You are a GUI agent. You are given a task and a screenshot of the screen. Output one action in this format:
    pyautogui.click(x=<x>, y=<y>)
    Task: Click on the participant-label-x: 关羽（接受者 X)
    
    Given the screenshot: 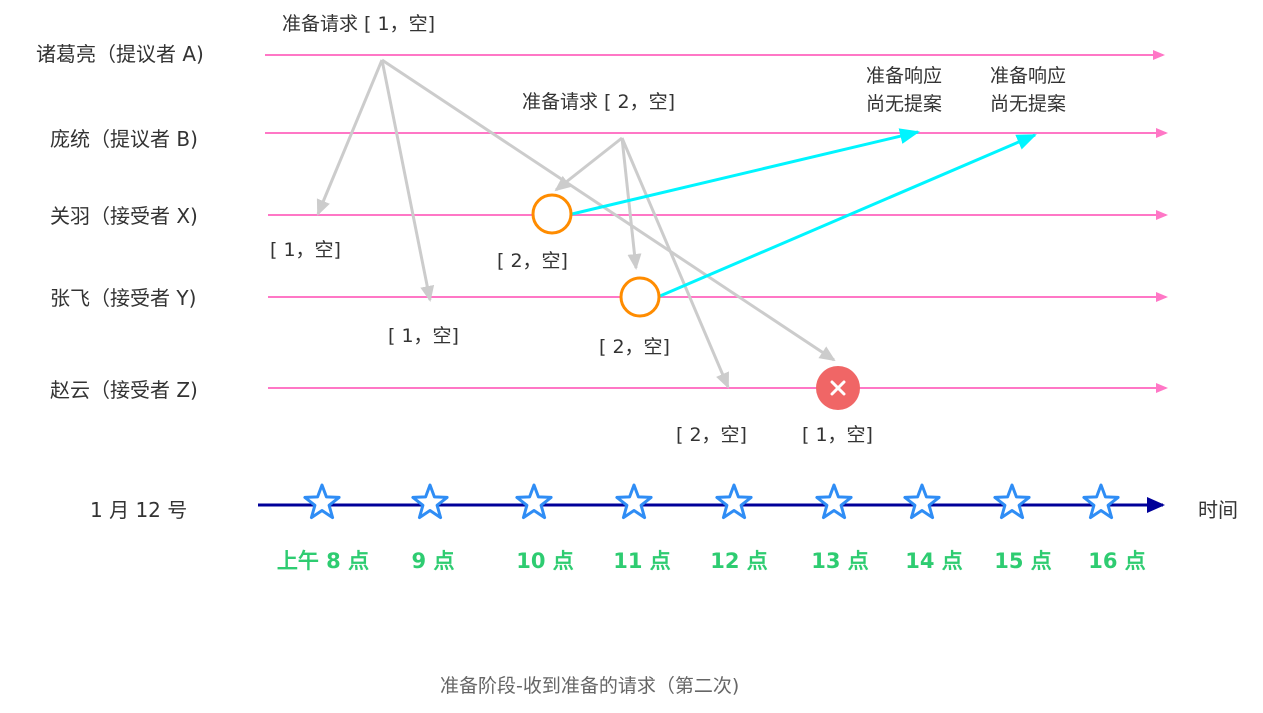 What is the action you would take?
    pyautogui.click(x=124, y=216)
    